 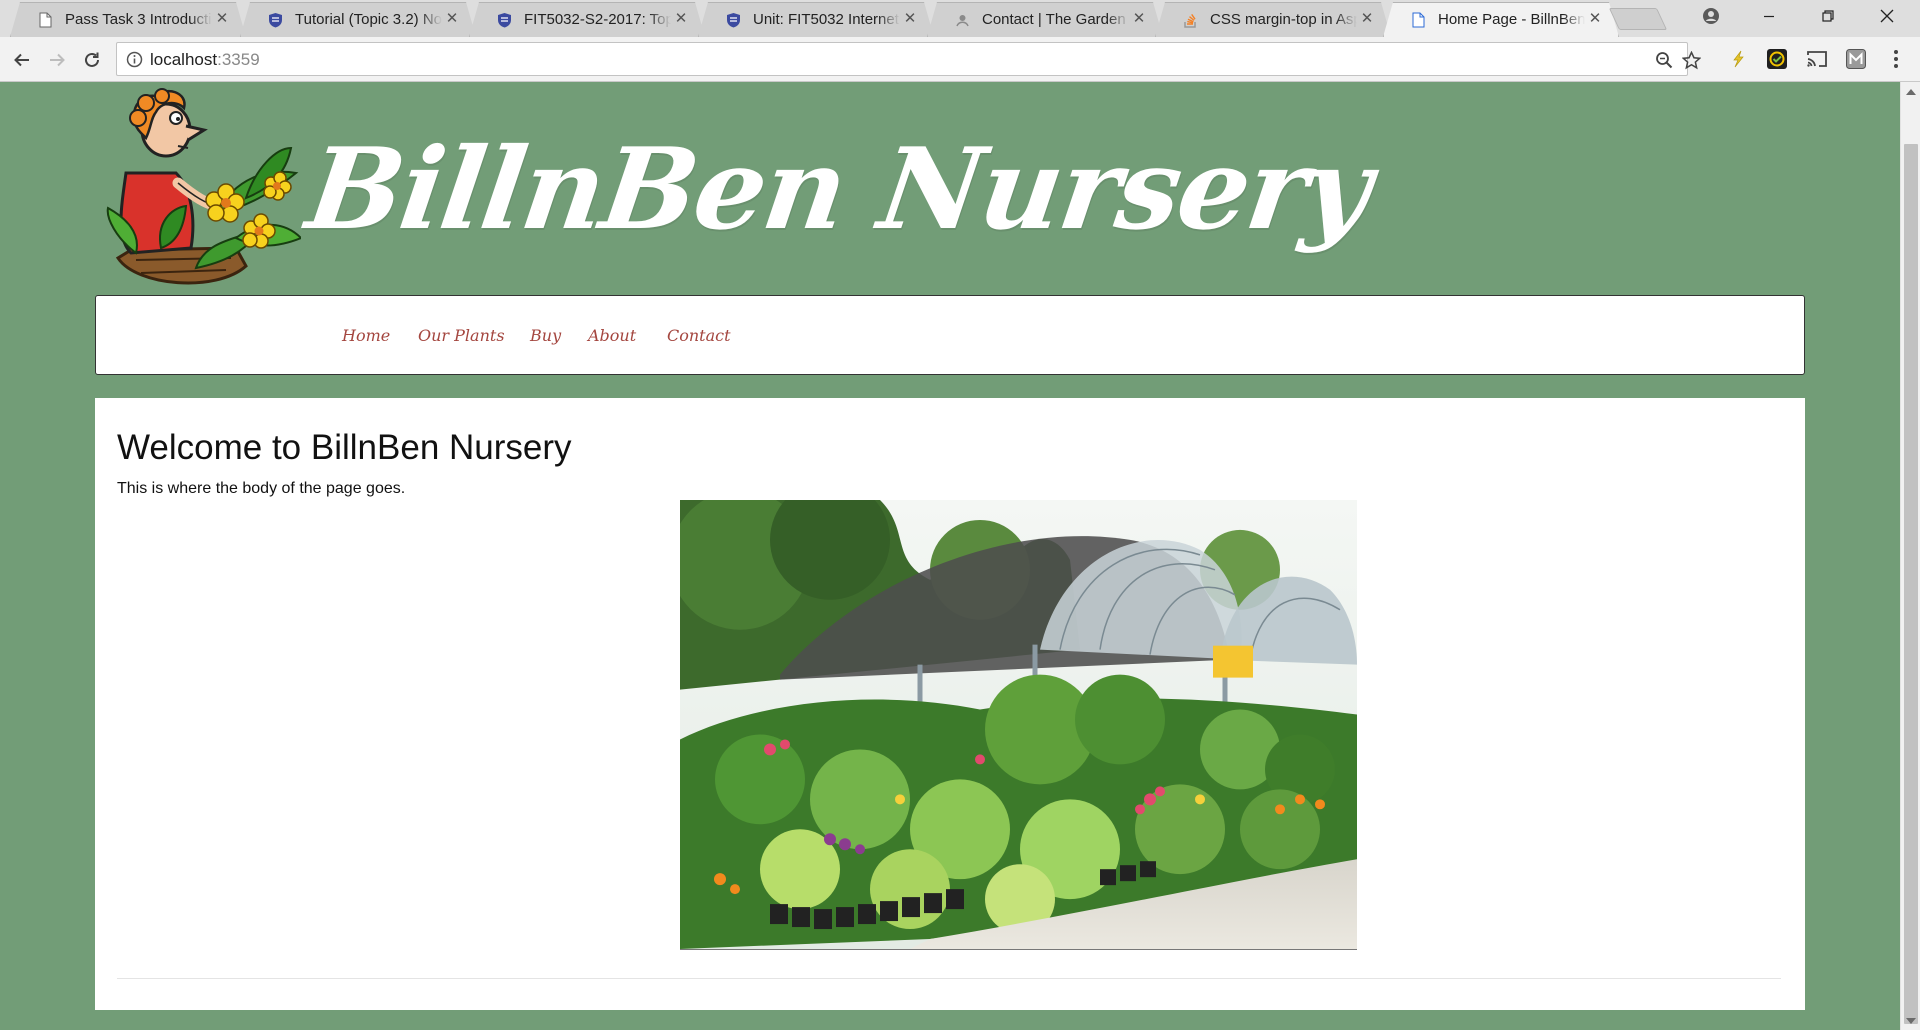 What do you see at coordinates (184, 59) in the screenshot?
I see `url-host: localhost` at bounding box center [184, 59].